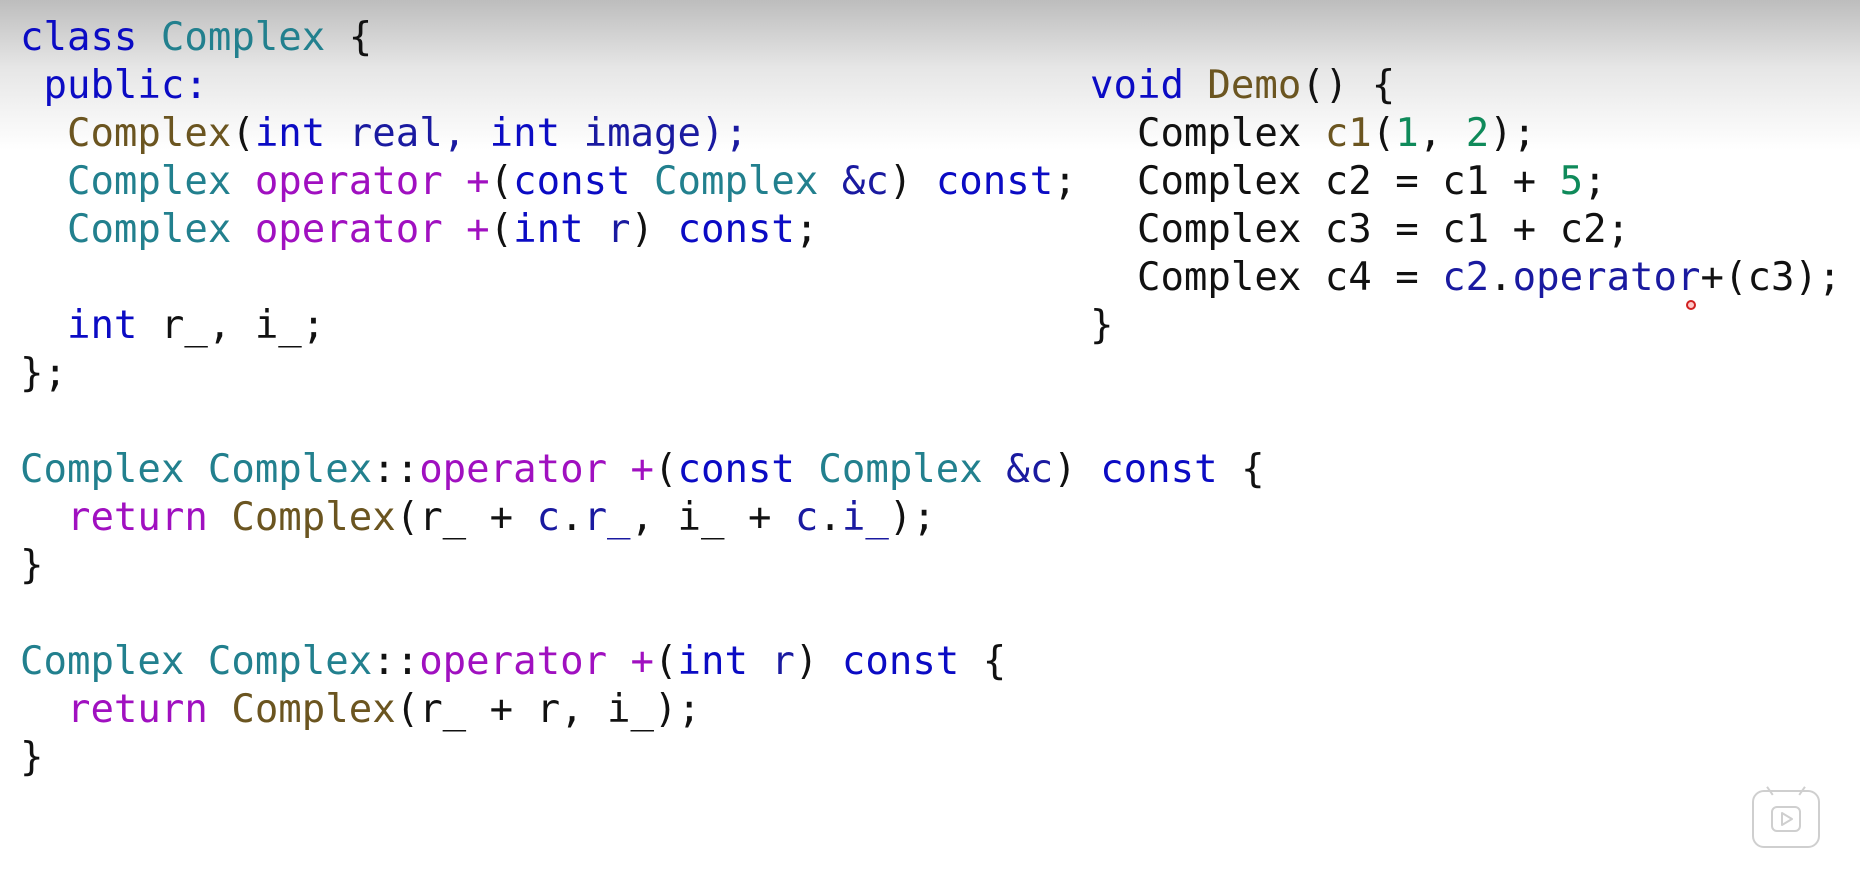 The image size is (1860, 873). Describe the element at coordinates (1571, 181) in the screenshot. I see `code-token: 5` at that location.